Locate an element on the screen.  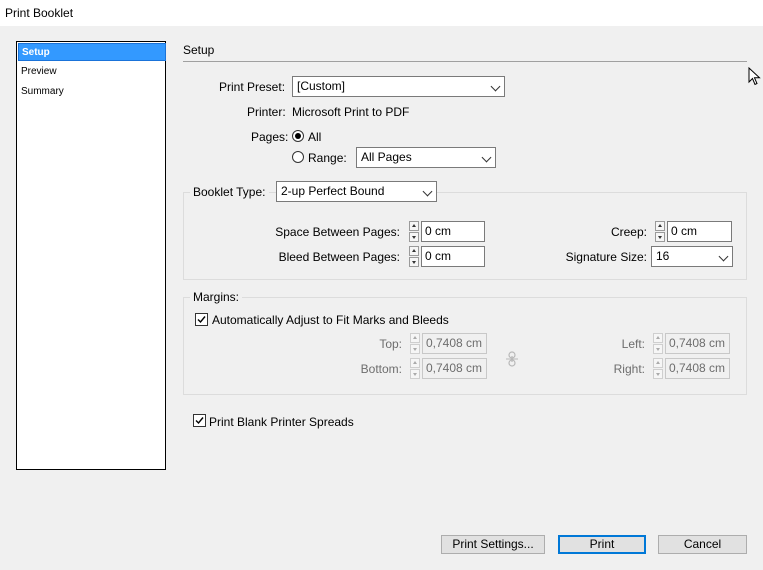
sidebar-item-summary: Summary is located at coordinates (92, 92).